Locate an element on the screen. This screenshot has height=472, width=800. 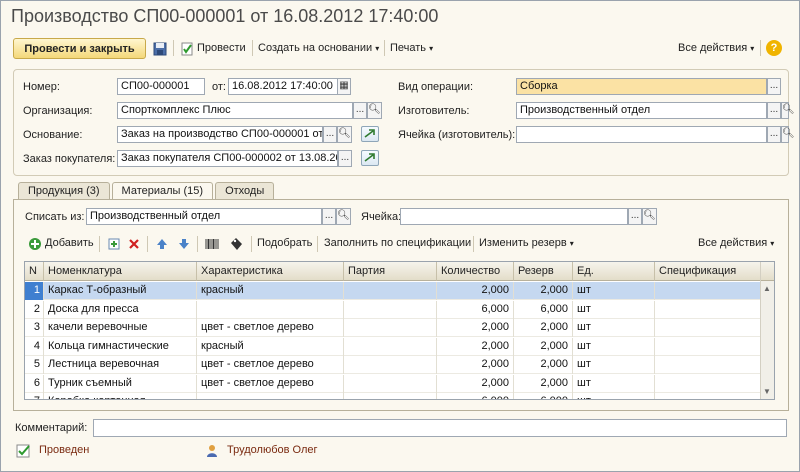
cell-item: качели веревочные is located at coordinates (120, 328).